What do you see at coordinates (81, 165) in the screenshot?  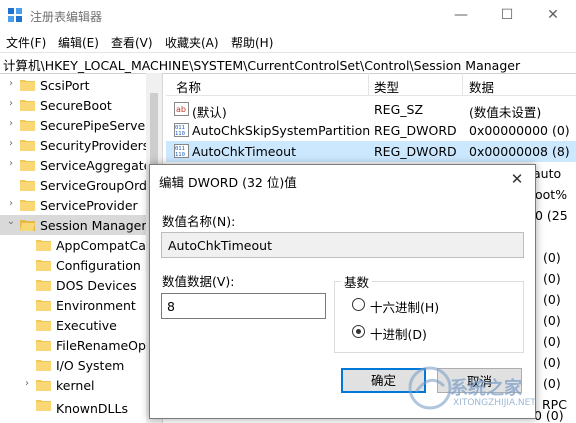 I see `tree-item-serviceaggregated: › ServiceAggregated` at bounding box center [81, 165].